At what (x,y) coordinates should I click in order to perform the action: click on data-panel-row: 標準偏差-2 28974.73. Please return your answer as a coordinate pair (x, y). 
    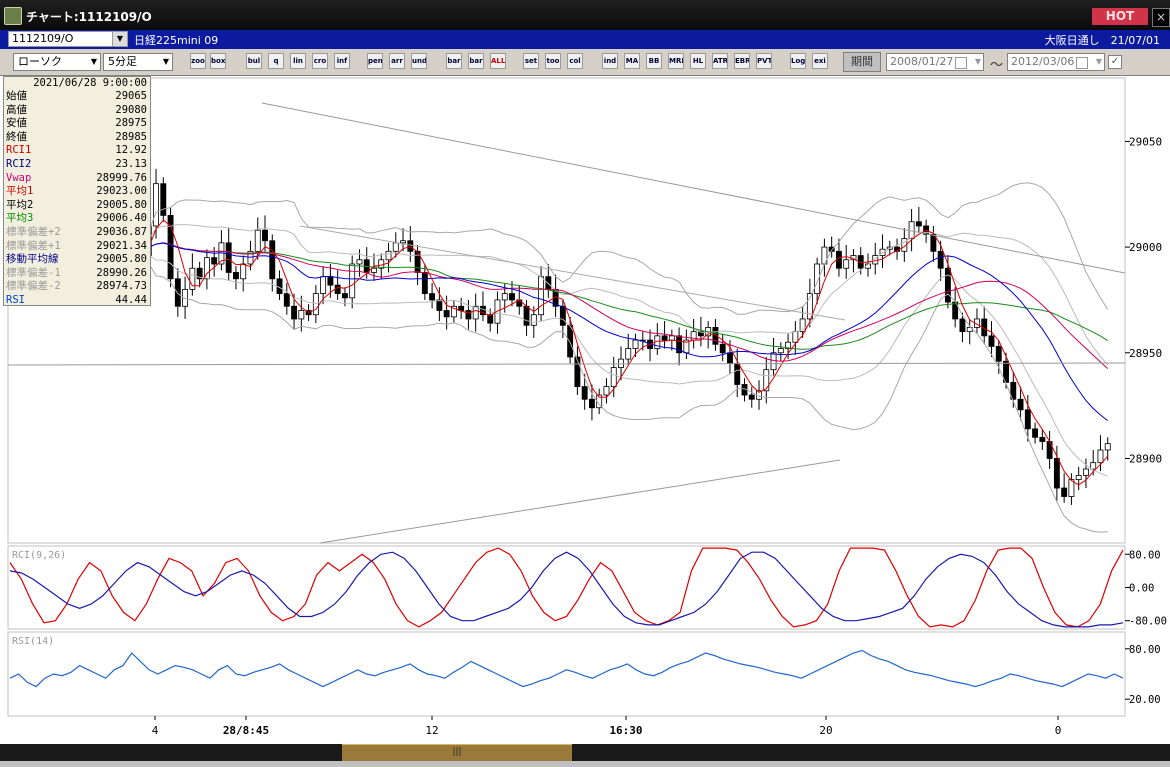
    Looking at the image, I should click on (77, 287).